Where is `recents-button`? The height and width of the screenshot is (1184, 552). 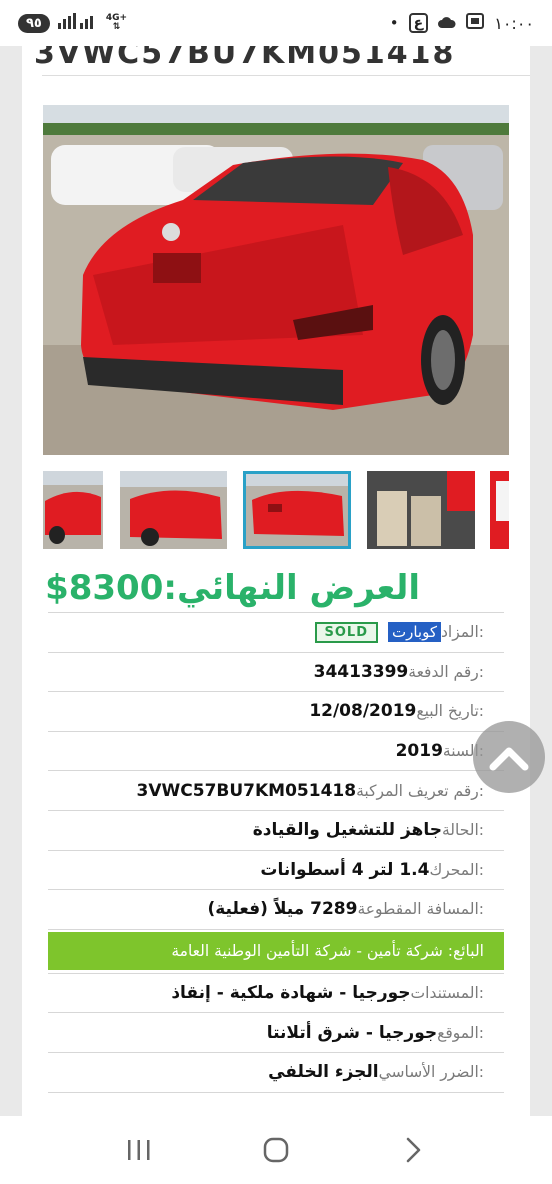
recents-button is located at coordinates (139, 1150).